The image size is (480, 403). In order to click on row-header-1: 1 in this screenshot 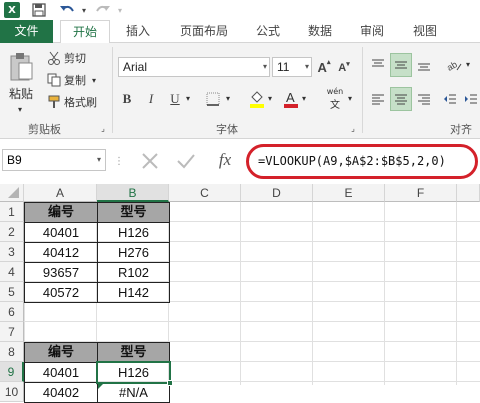, I will do `click(12, 212)`.